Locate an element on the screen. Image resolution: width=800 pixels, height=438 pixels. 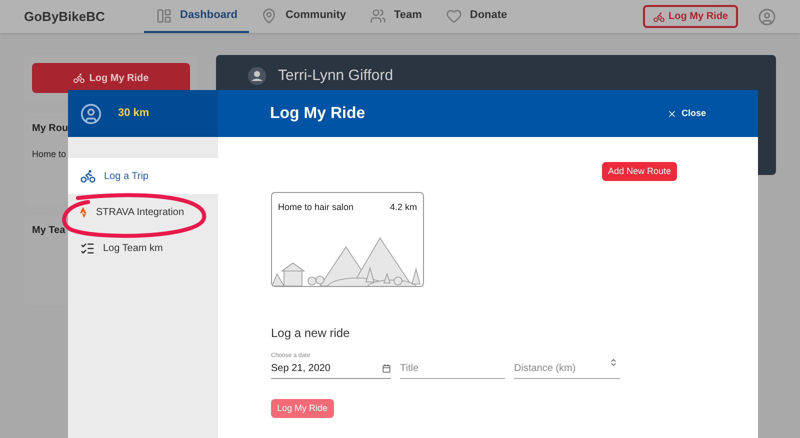
sidebar-item: STRAVA Integration is located at coordinates (143, 212).